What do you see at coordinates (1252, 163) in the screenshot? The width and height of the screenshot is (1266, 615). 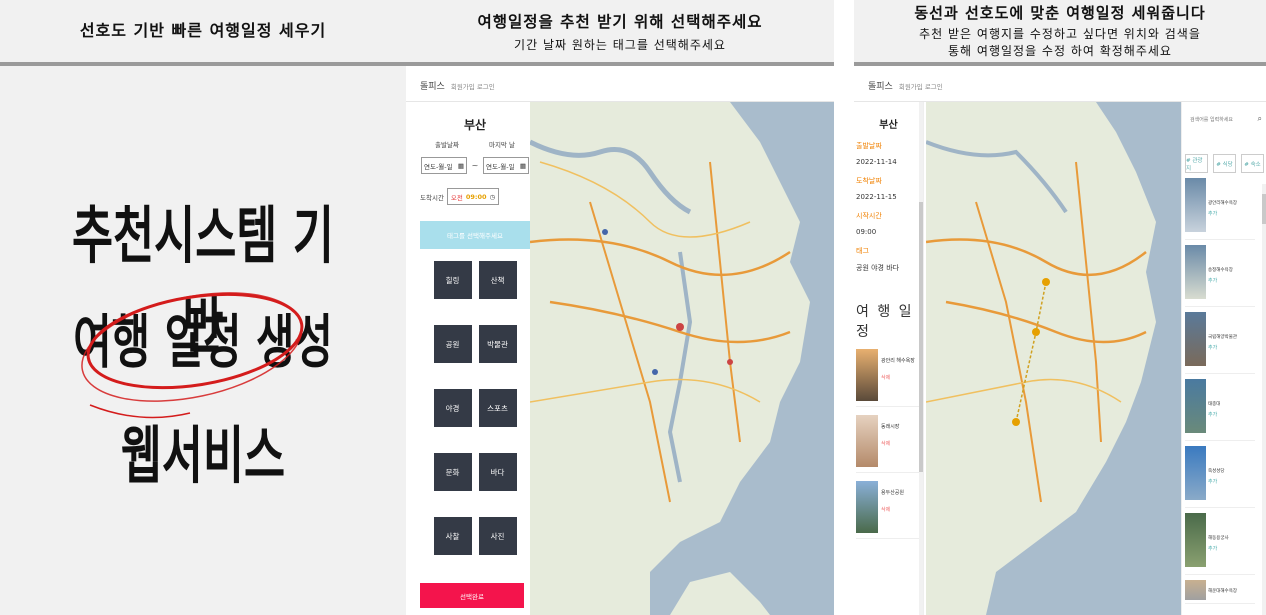 I see `tab-lodging: # 숙소` at bounding box center [1252, 163].